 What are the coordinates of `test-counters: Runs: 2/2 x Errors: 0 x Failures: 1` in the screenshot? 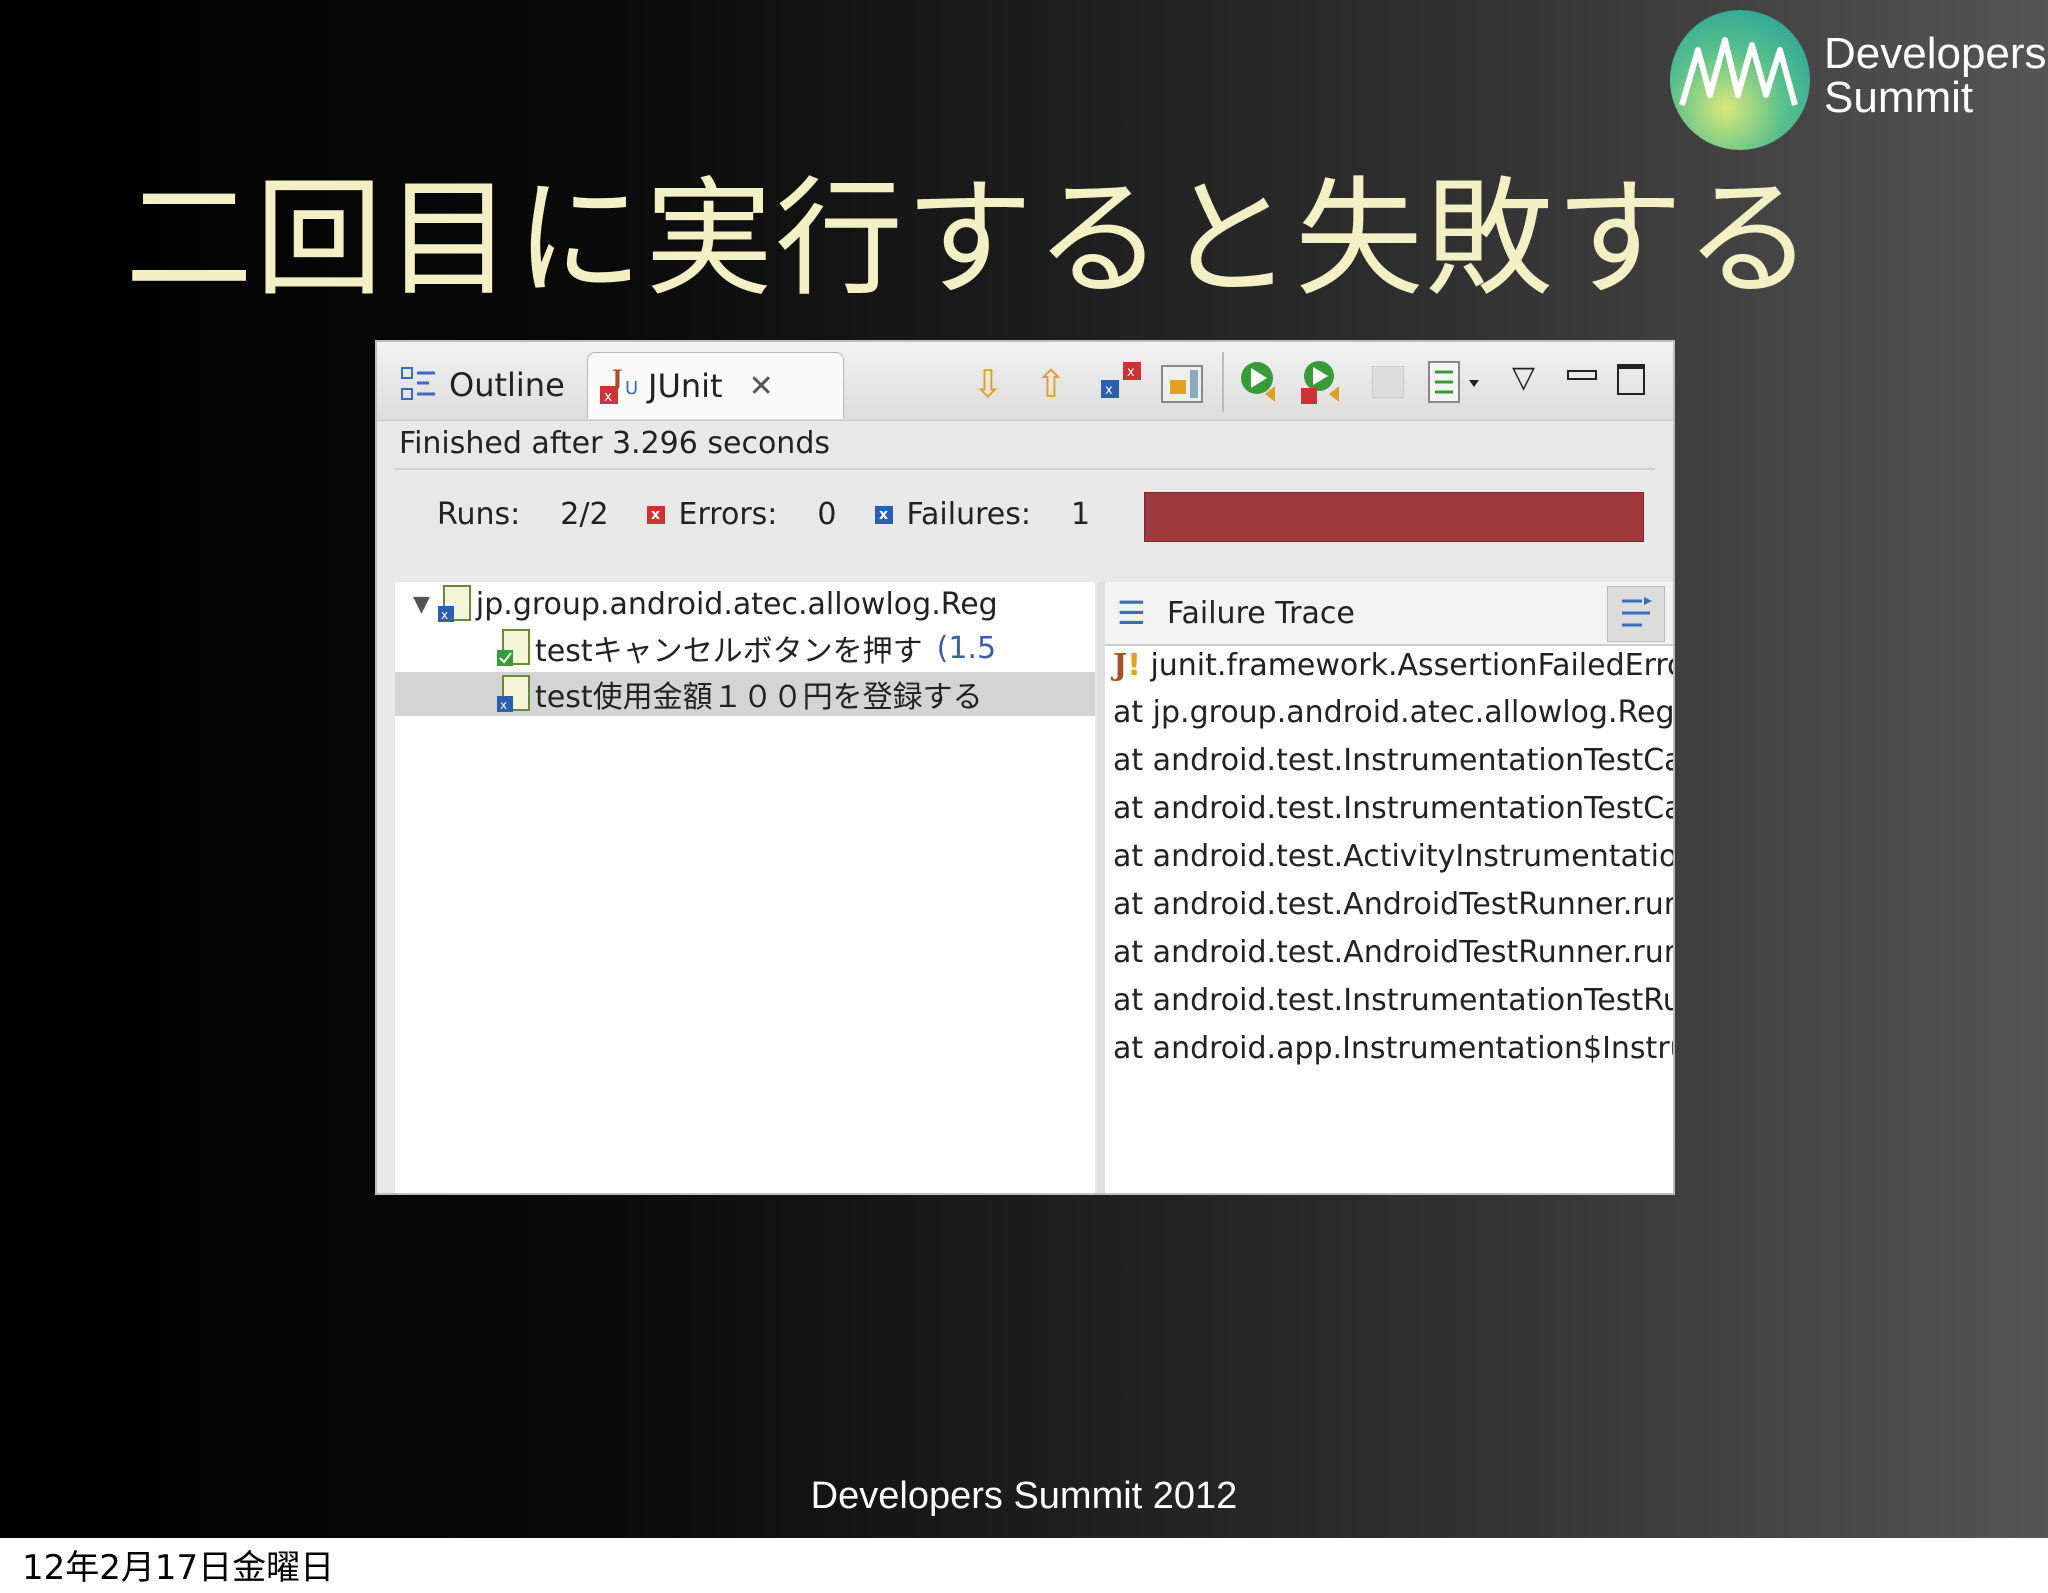 It's located at (763, 514).